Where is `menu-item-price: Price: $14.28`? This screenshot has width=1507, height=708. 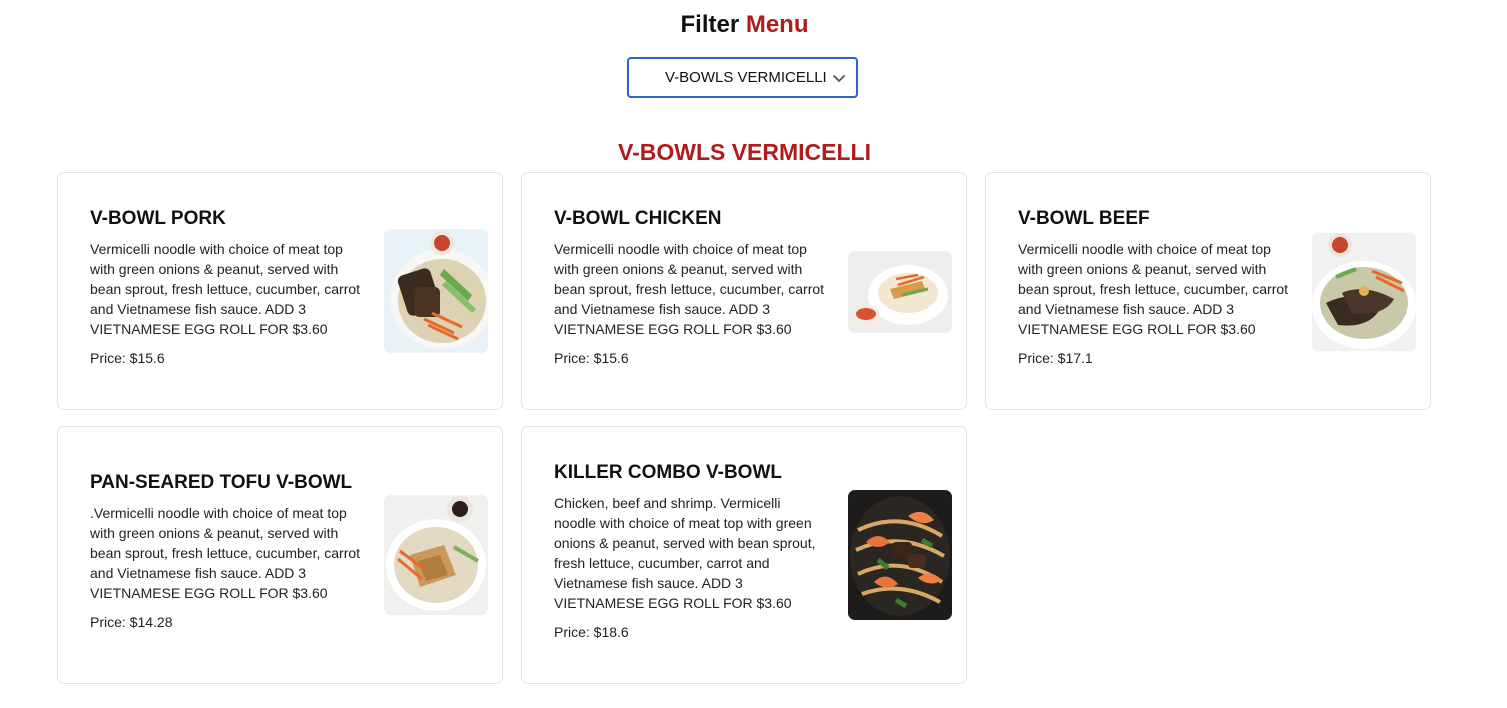 menu-item-price: Price: $14.28 is located at coordinates (131, 622).